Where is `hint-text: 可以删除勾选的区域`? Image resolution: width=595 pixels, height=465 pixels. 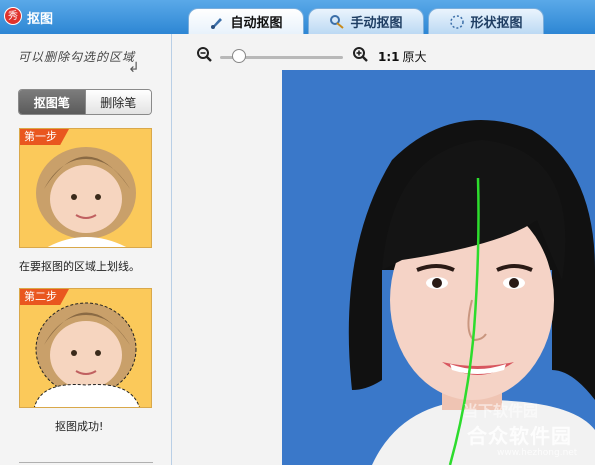
hint-text: 可以删除勾选的区域 is located at coordinates (77, 57).